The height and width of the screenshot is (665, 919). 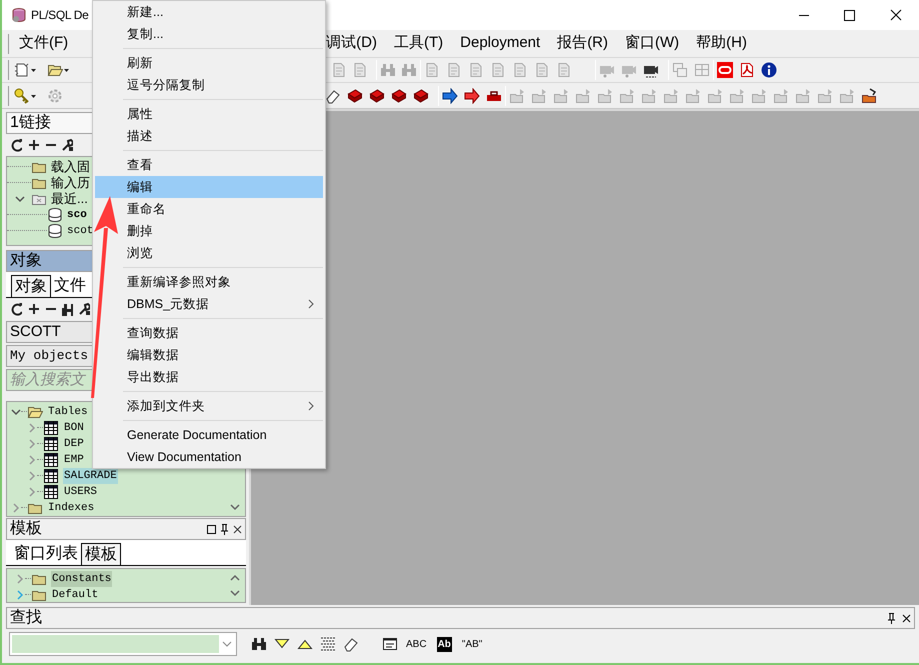 I want to click on window-title: PL/SQL De, so click(x=60, y=15).